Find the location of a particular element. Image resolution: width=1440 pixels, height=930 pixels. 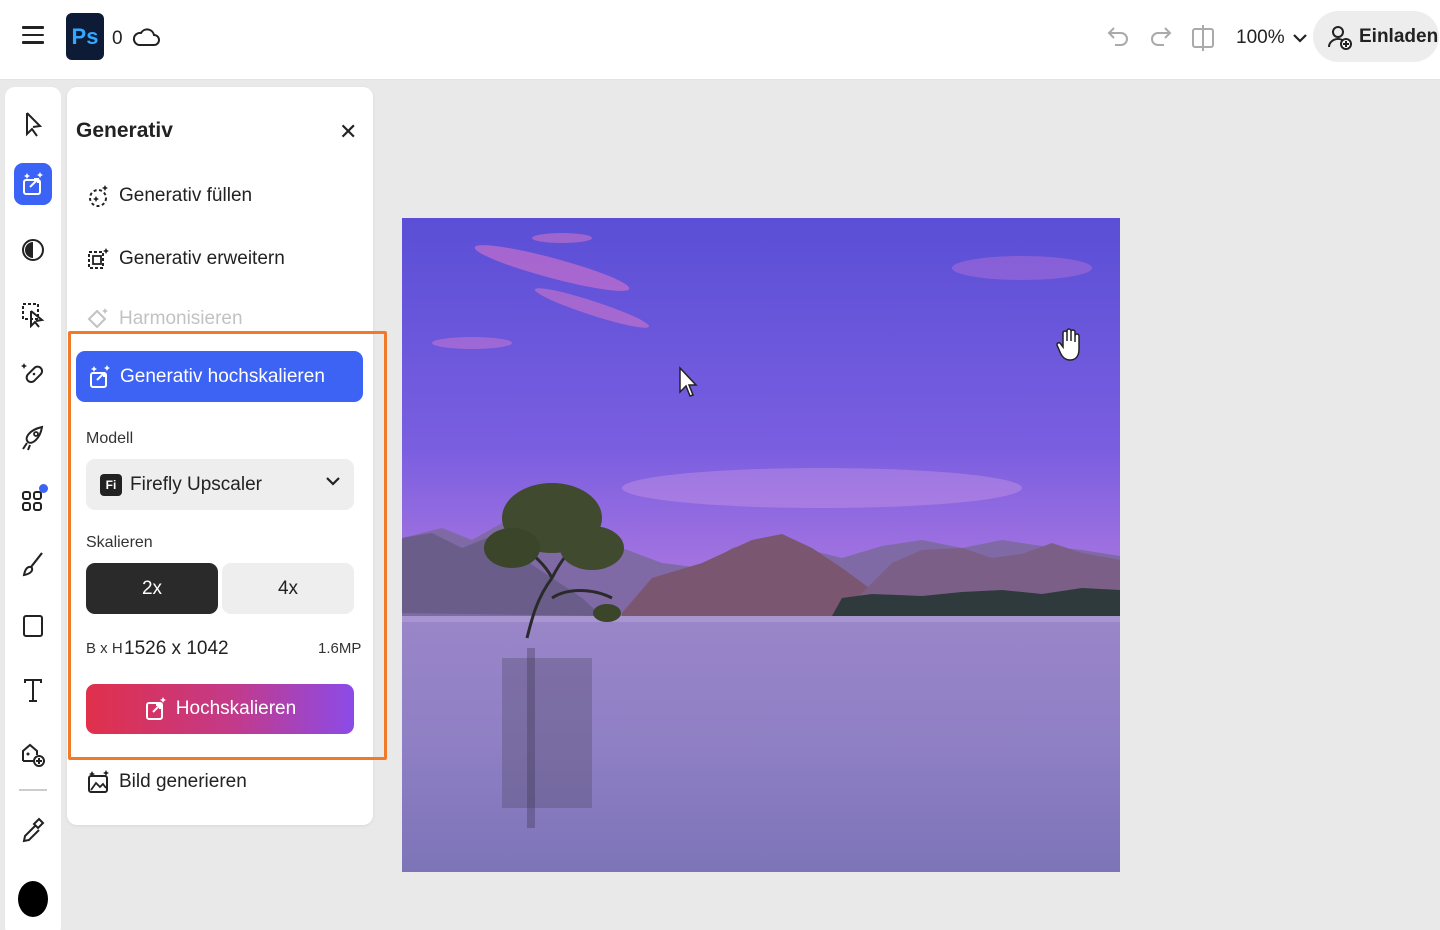

rail-divider is located at coordinates (33, 790).